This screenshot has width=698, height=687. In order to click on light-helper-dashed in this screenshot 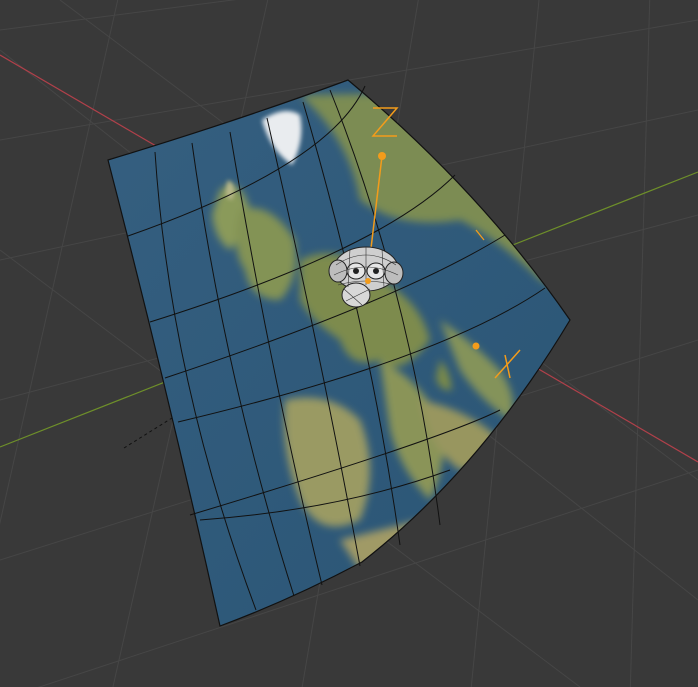, I will do `click(148, 433)`.